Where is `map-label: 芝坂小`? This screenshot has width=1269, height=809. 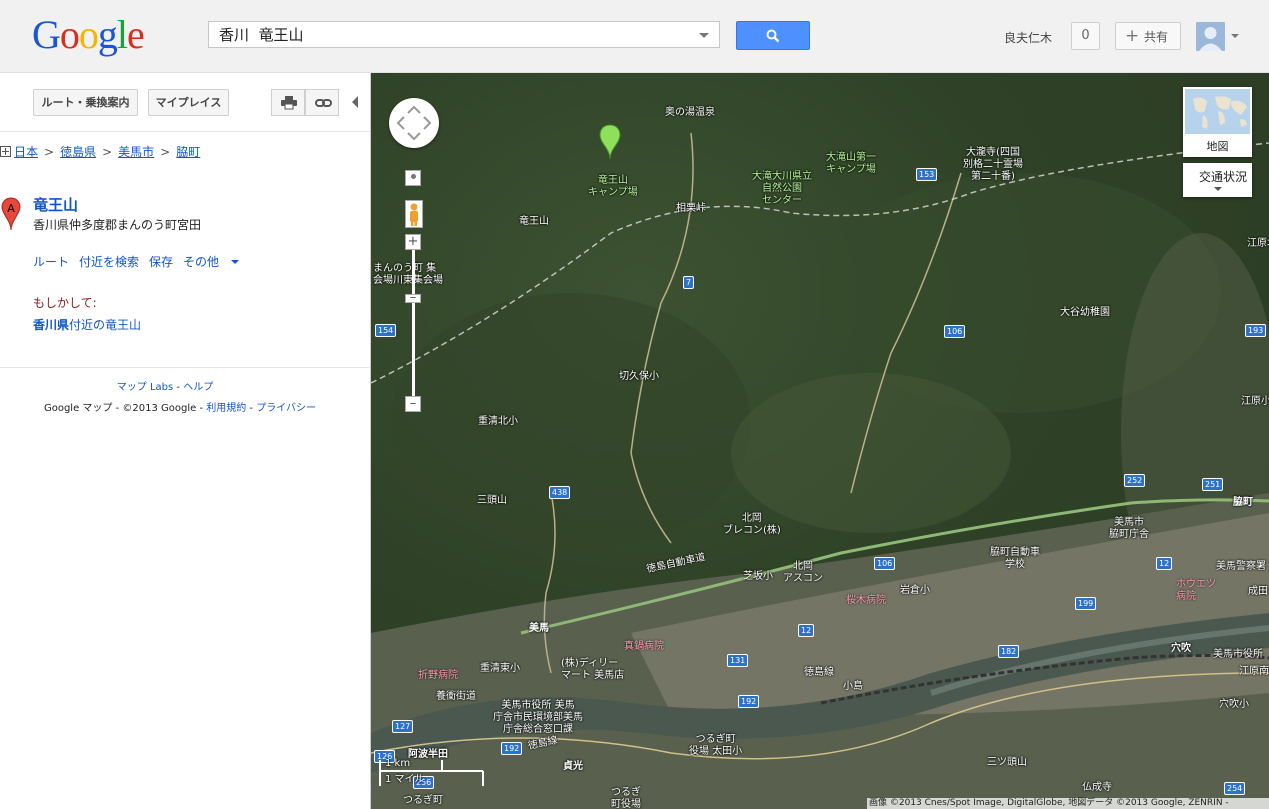 map-label: 芝坂小 is located at coordinates (758, 577).